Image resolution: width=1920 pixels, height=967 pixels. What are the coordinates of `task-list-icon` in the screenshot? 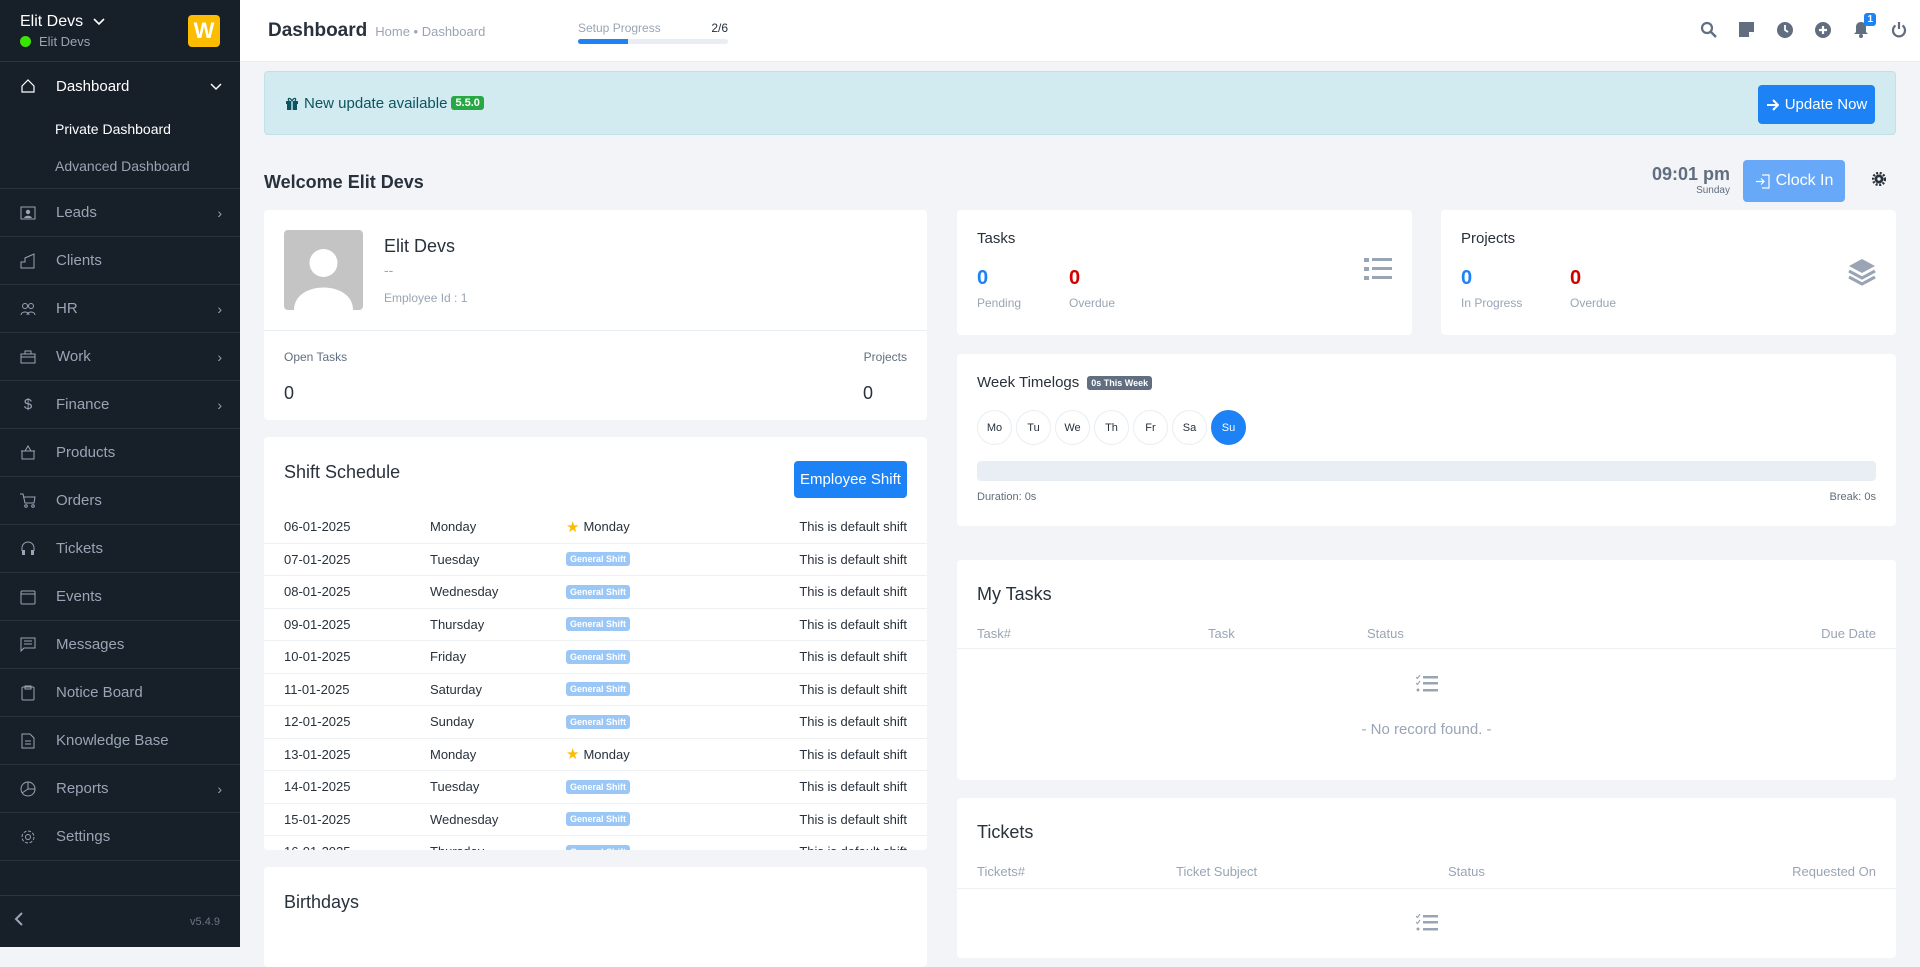 It's located at (1426, 925).